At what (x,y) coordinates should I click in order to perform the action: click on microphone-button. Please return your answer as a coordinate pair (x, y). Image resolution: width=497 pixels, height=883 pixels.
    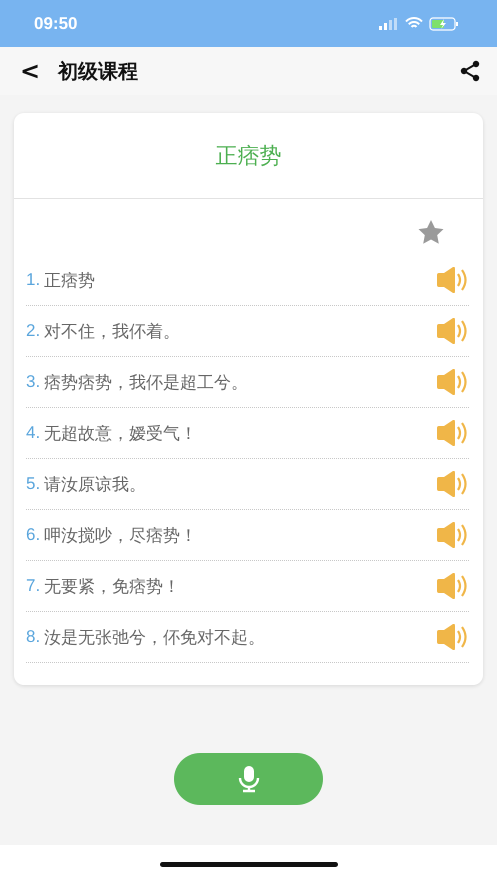
    Looking at the image, I should click on (248, 779).